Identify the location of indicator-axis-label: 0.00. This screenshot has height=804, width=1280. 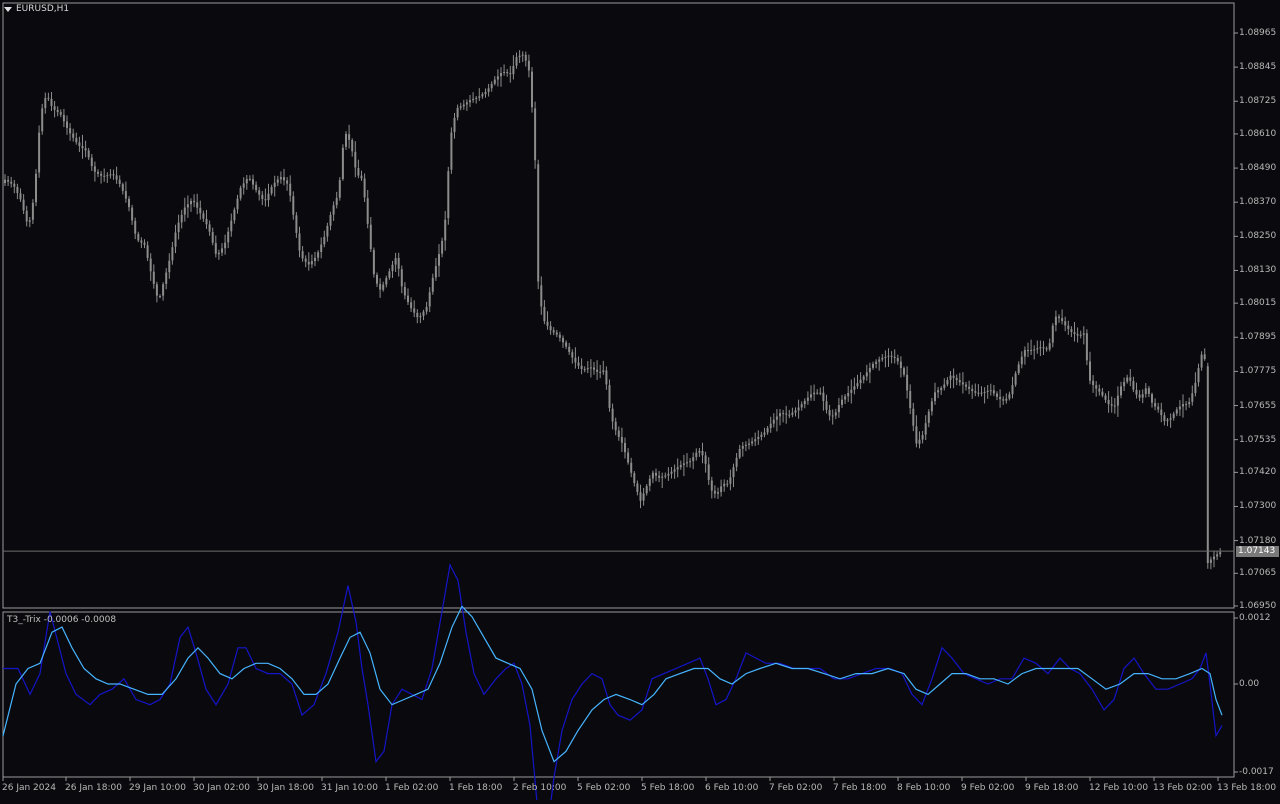
(1249, 684).